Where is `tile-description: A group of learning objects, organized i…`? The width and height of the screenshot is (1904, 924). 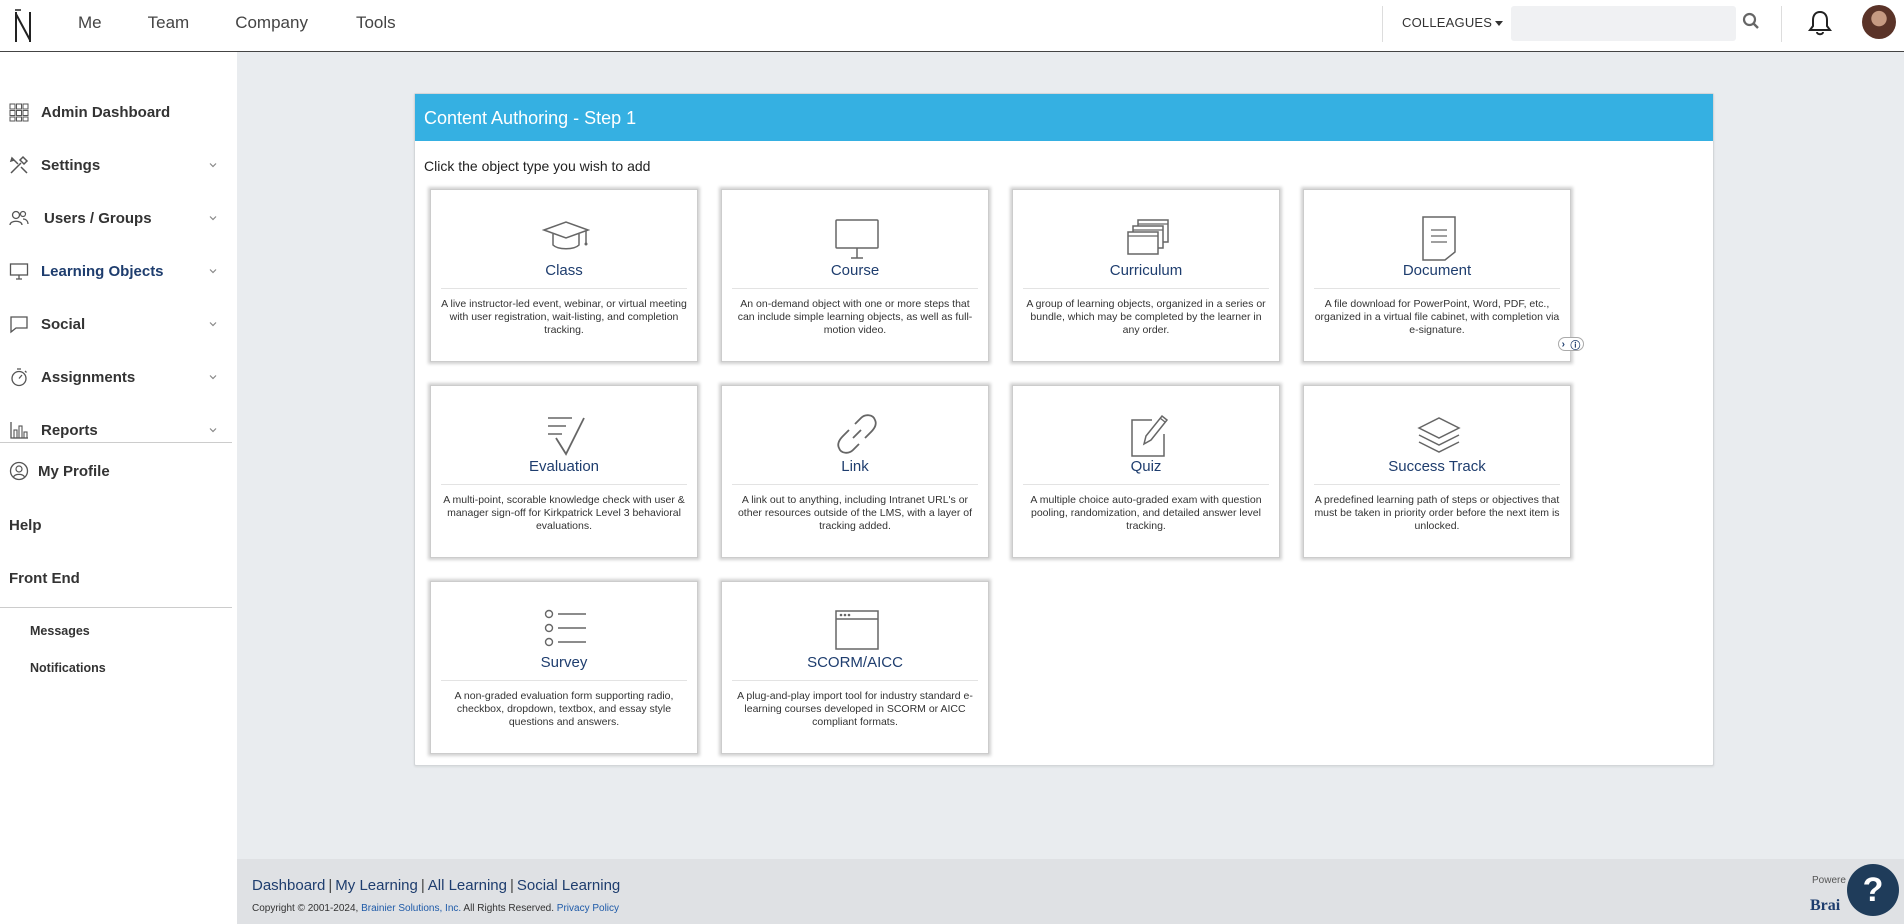
tile-description: A group of learning objects, organized i… is located at coordinates (1146, 317).